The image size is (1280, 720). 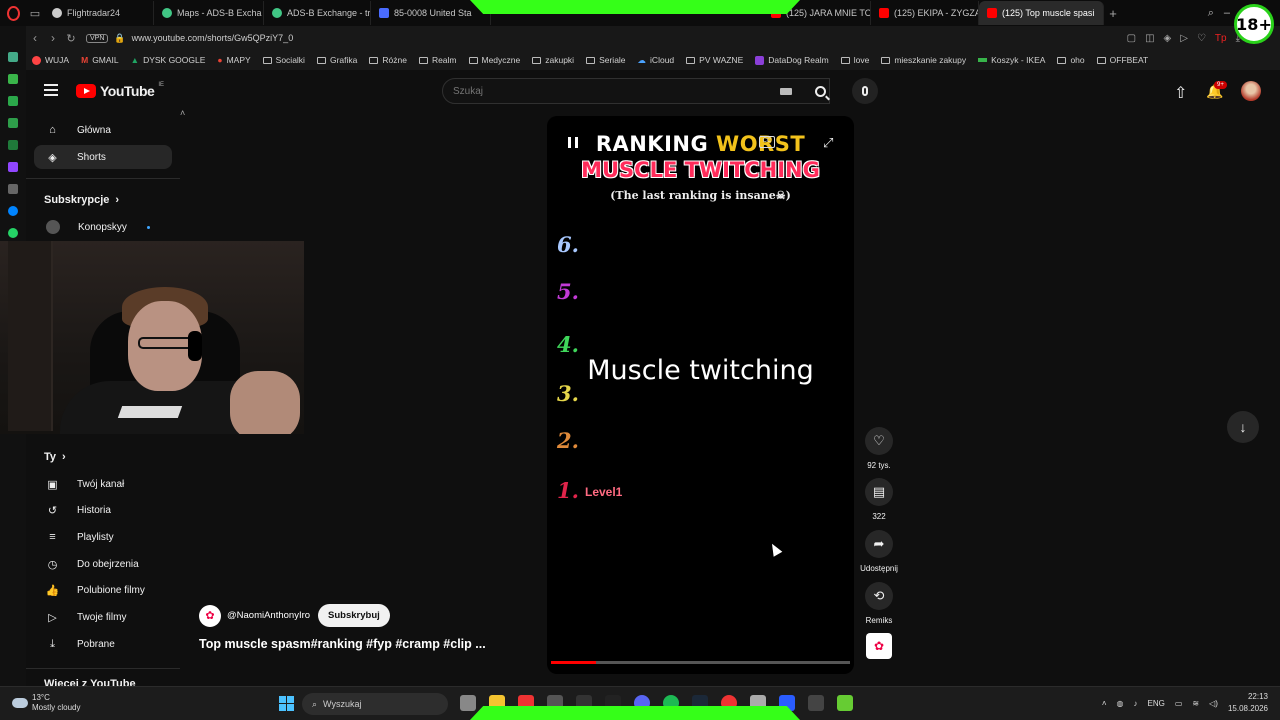 What do you see at coordinates (375, 704) in the screenshot?
I see `taskbar-search: ⌕ Wyszukaj` at bounding box center [375, 704].